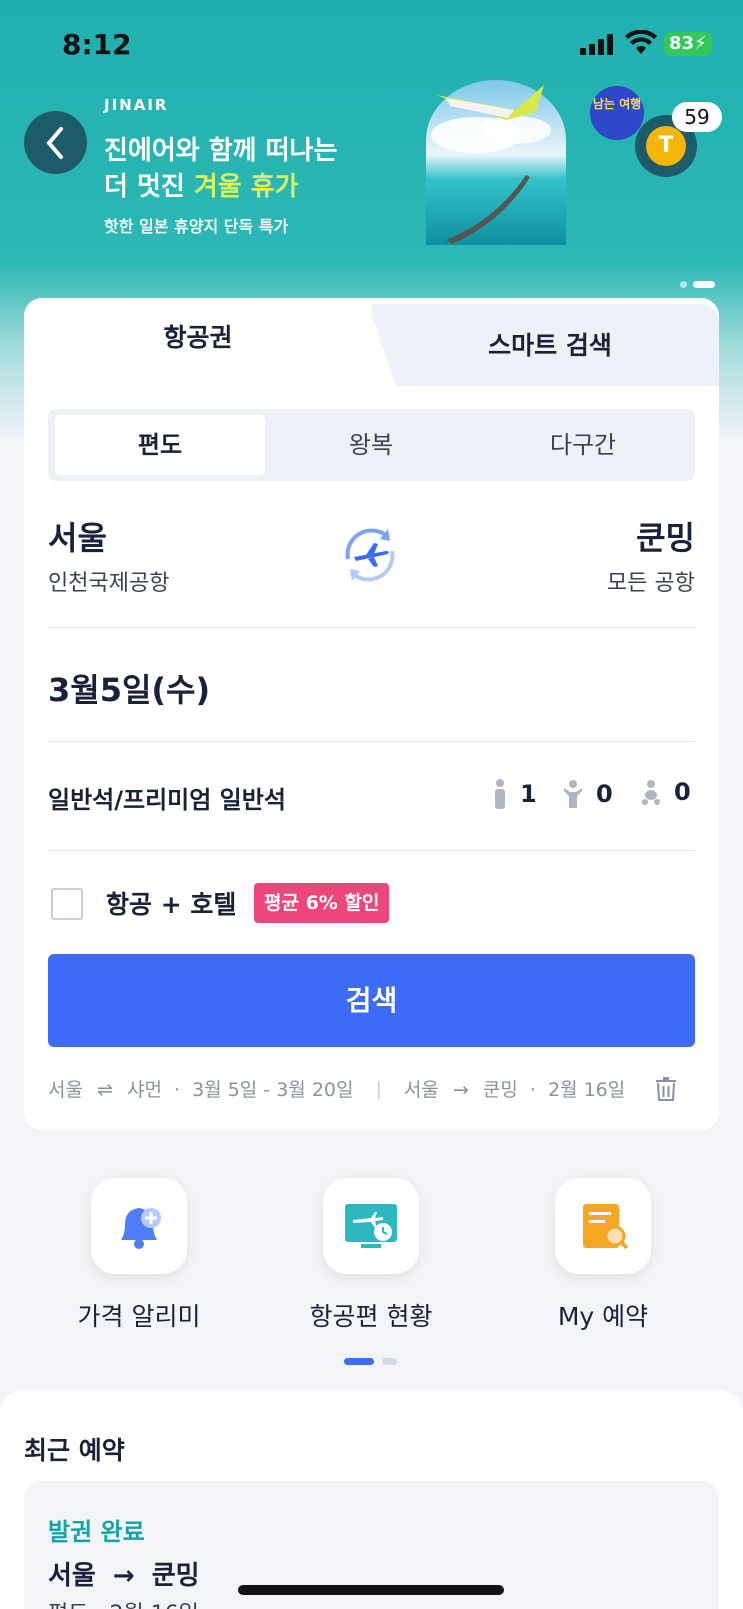 The height and width of the screenshot is (1609, 743). What do you see at coordinates (167, 797) in the screenshot?
I see `seat-class: 일반석/프리미엄 일반석` at bounding box center [167, 797].